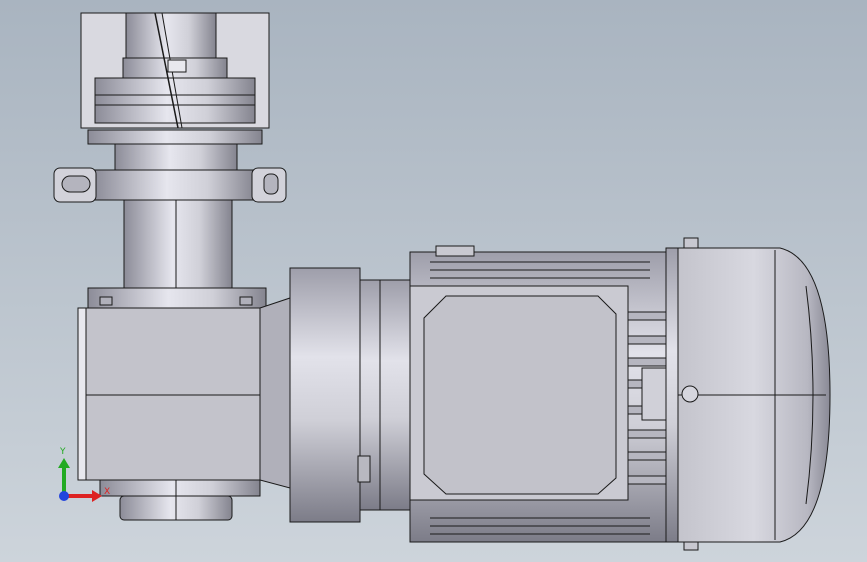 The image size is (867, 562). I want to click on upper-flange, so click(175, 150).